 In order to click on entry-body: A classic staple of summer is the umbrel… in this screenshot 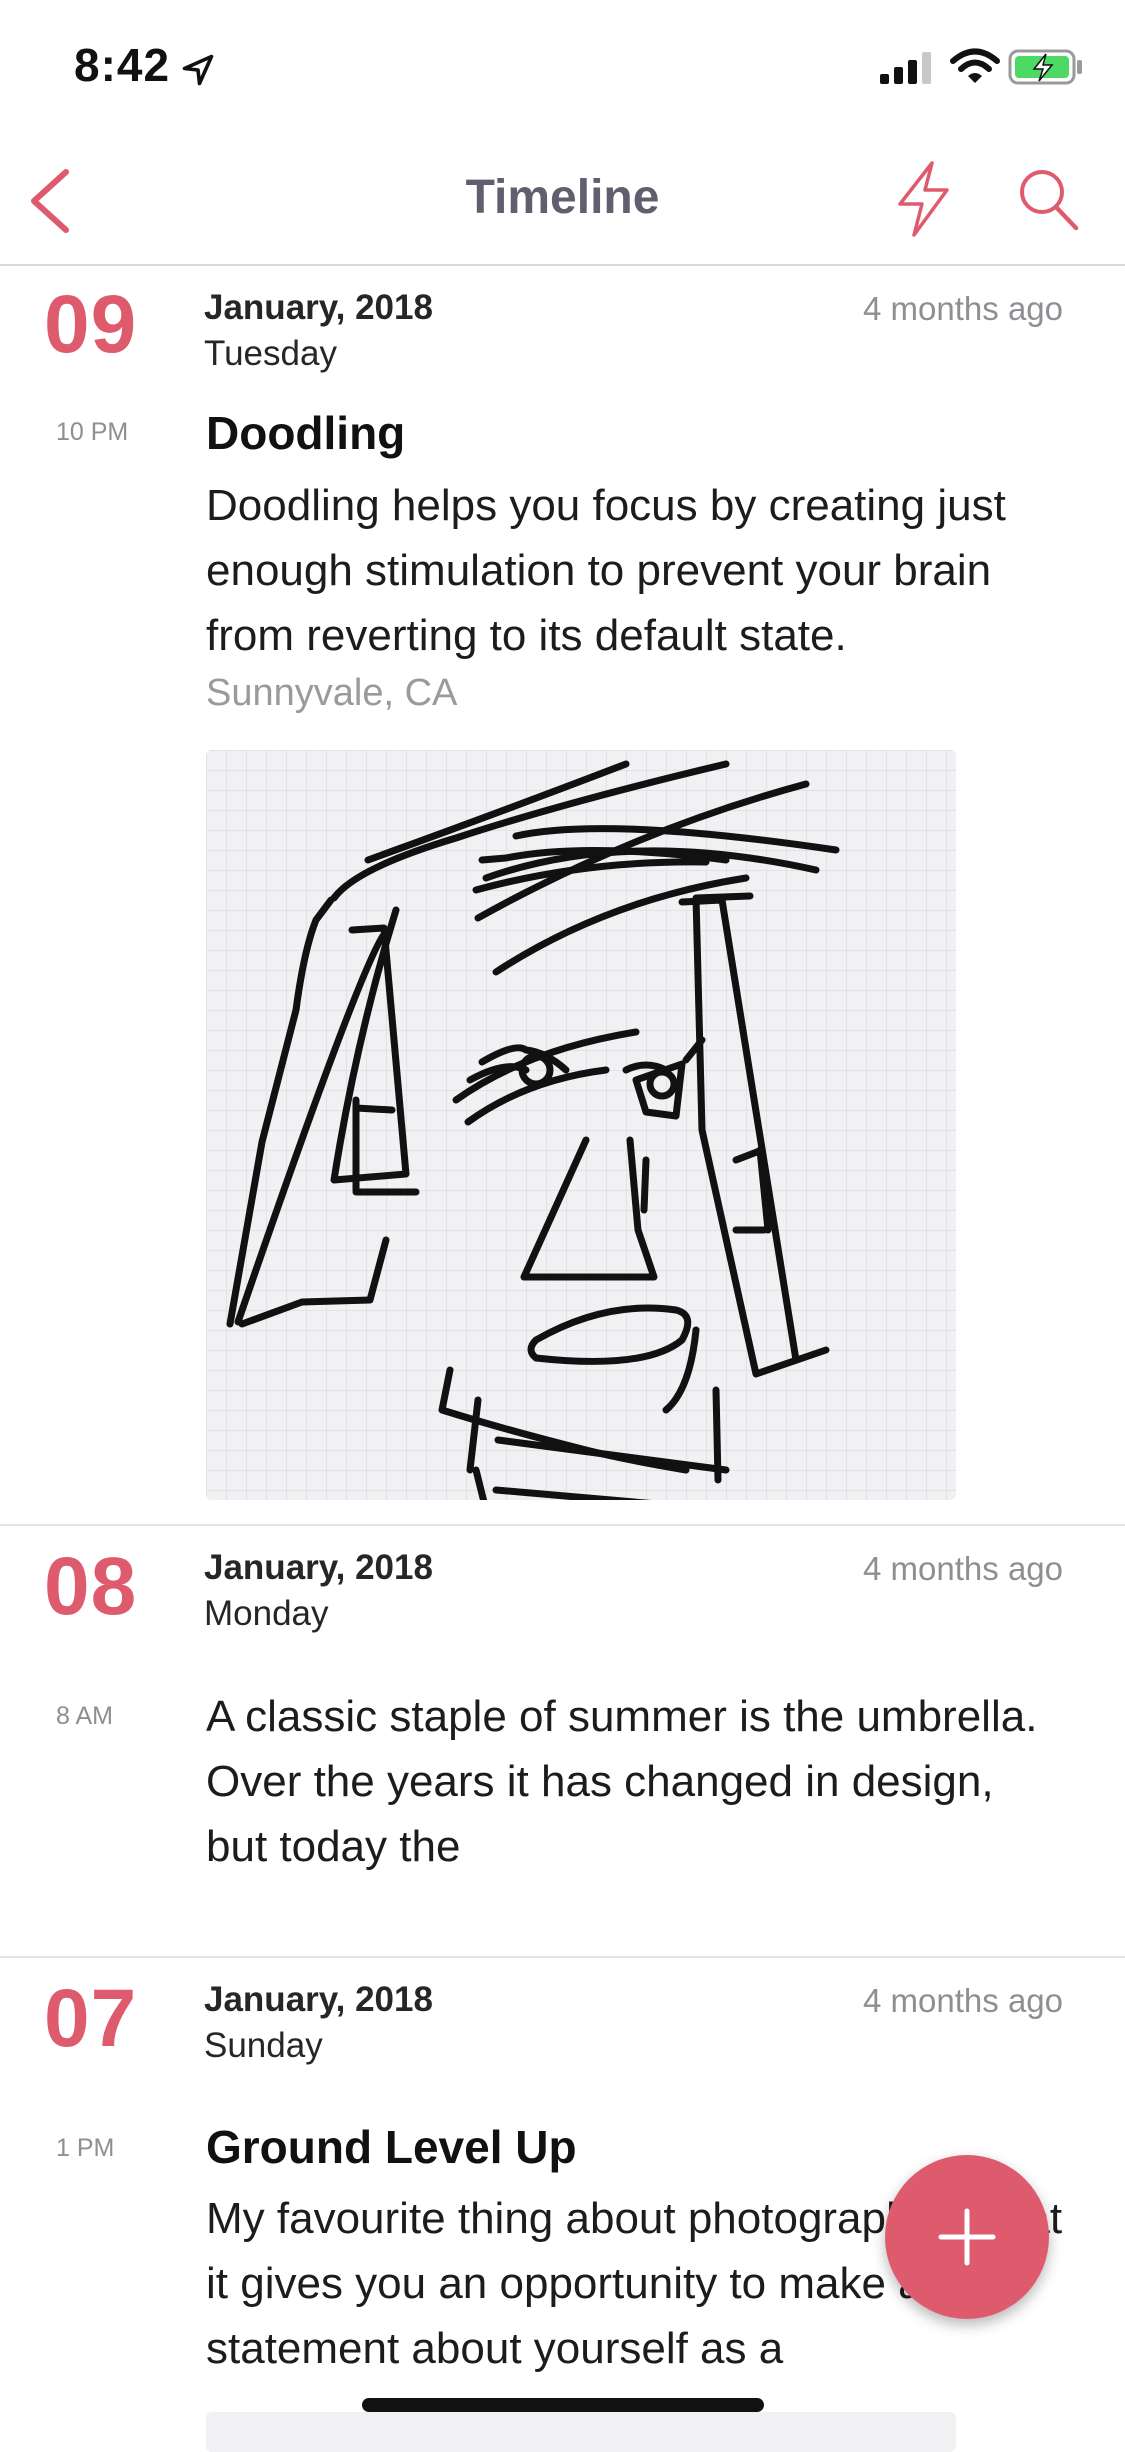, I will do `click(622, 1781)`.